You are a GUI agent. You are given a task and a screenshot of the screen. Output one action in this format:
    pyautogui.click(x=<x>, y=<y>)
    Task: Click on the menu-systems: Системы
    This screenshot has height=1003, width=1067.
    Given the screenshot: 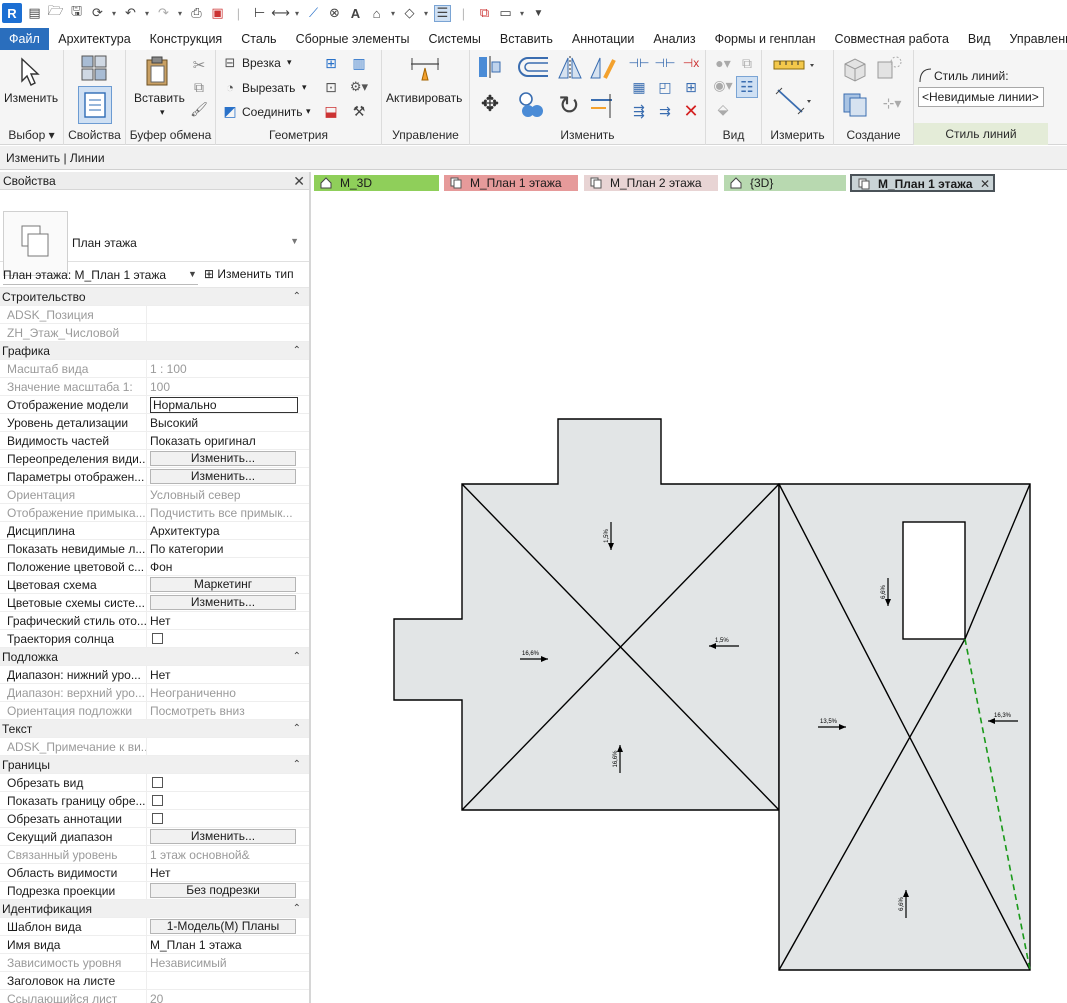 What is the action you would take?
    pyautogui.click(x=454, y=39)
    